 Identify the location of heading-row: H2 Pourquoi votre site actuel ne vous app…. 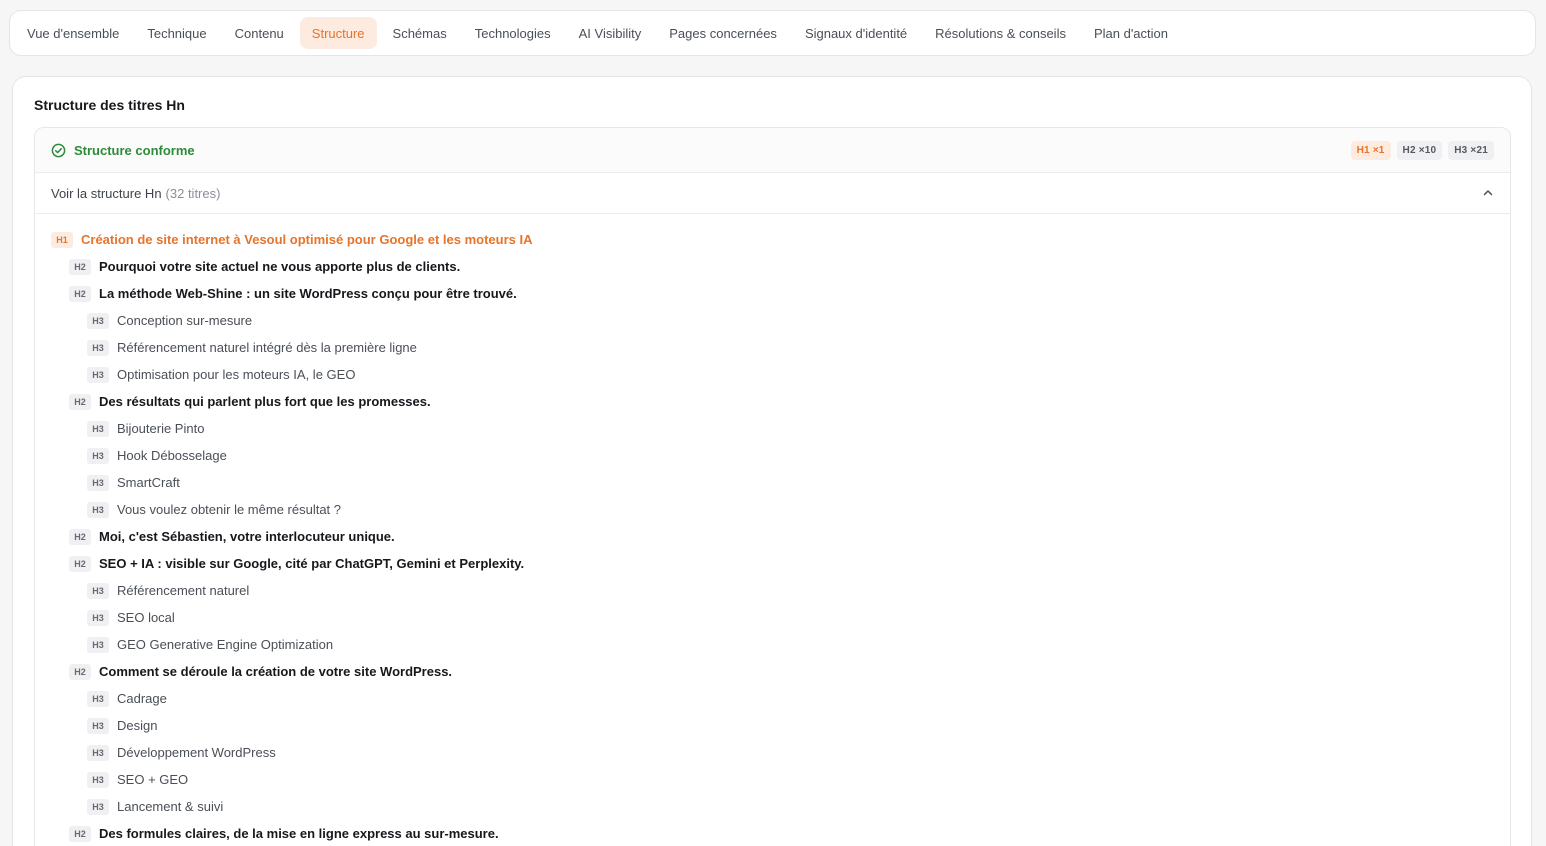
(772, 266).